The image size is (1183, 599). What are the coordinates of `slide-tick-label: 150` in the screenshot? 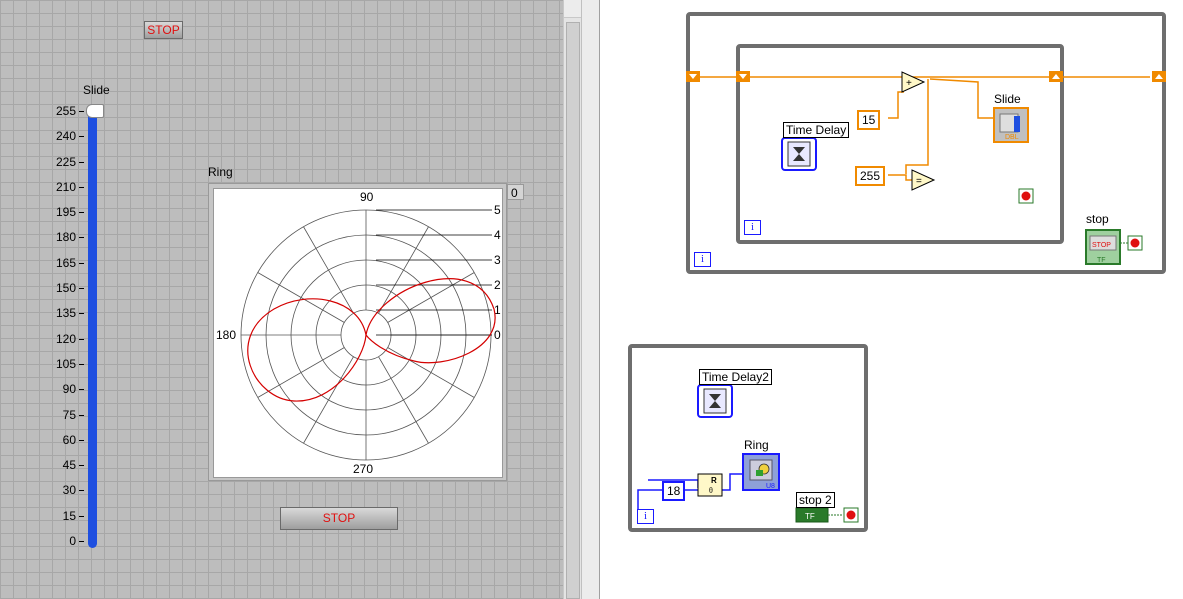 It's located at (65, 288).